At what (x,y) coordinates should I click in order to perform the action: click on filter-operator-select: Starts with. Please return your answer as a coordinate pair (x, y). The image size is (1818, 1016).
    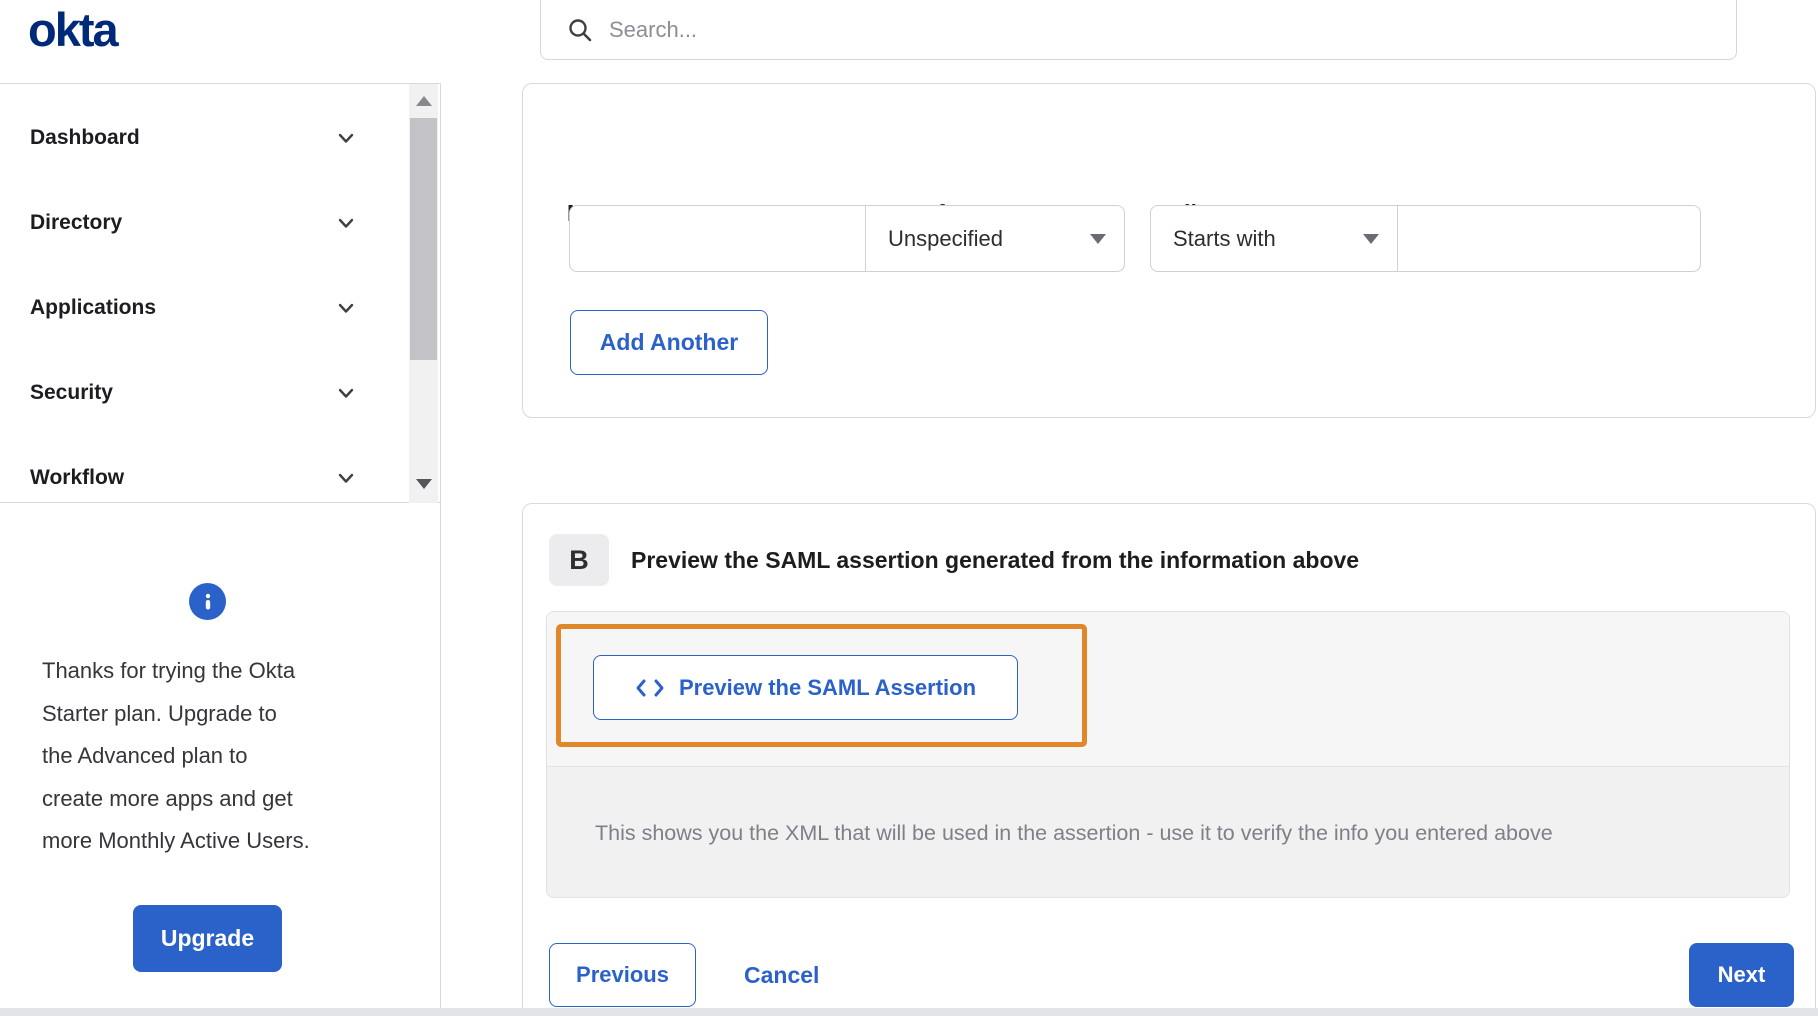
    Looking at the image, I should click on (1274, 238).